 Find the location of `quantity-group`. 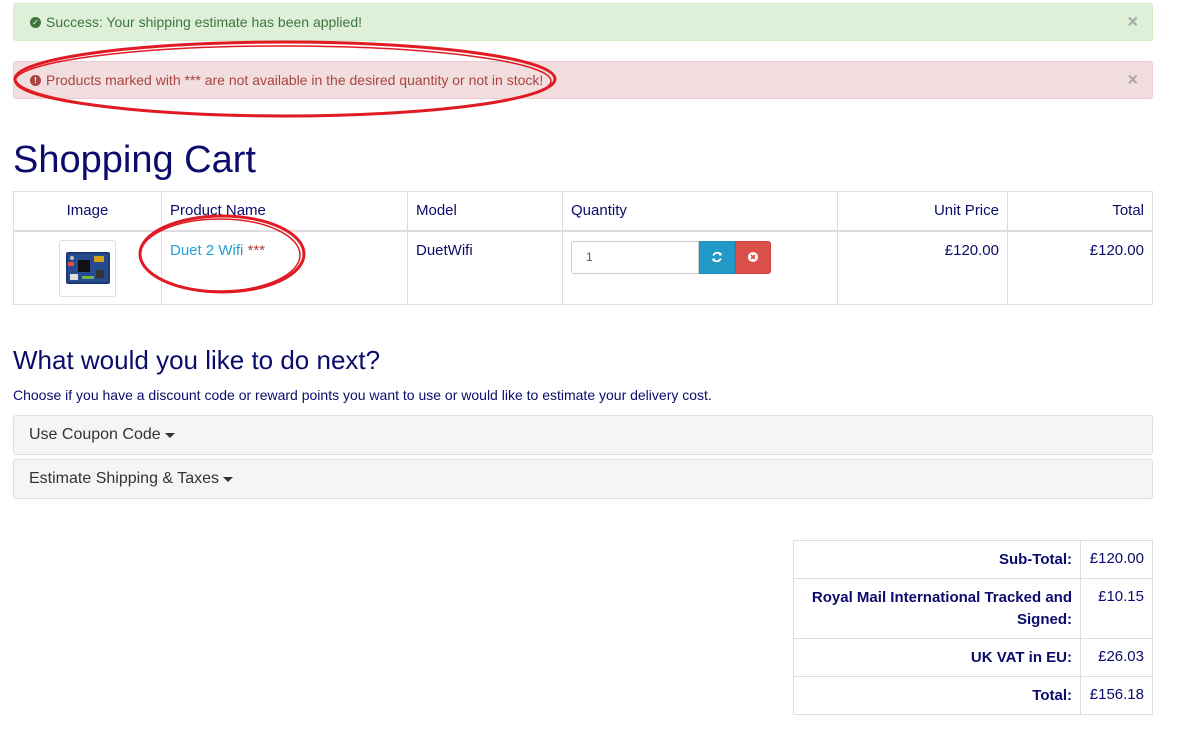

quantity-group is located at coordinates (700, 257).